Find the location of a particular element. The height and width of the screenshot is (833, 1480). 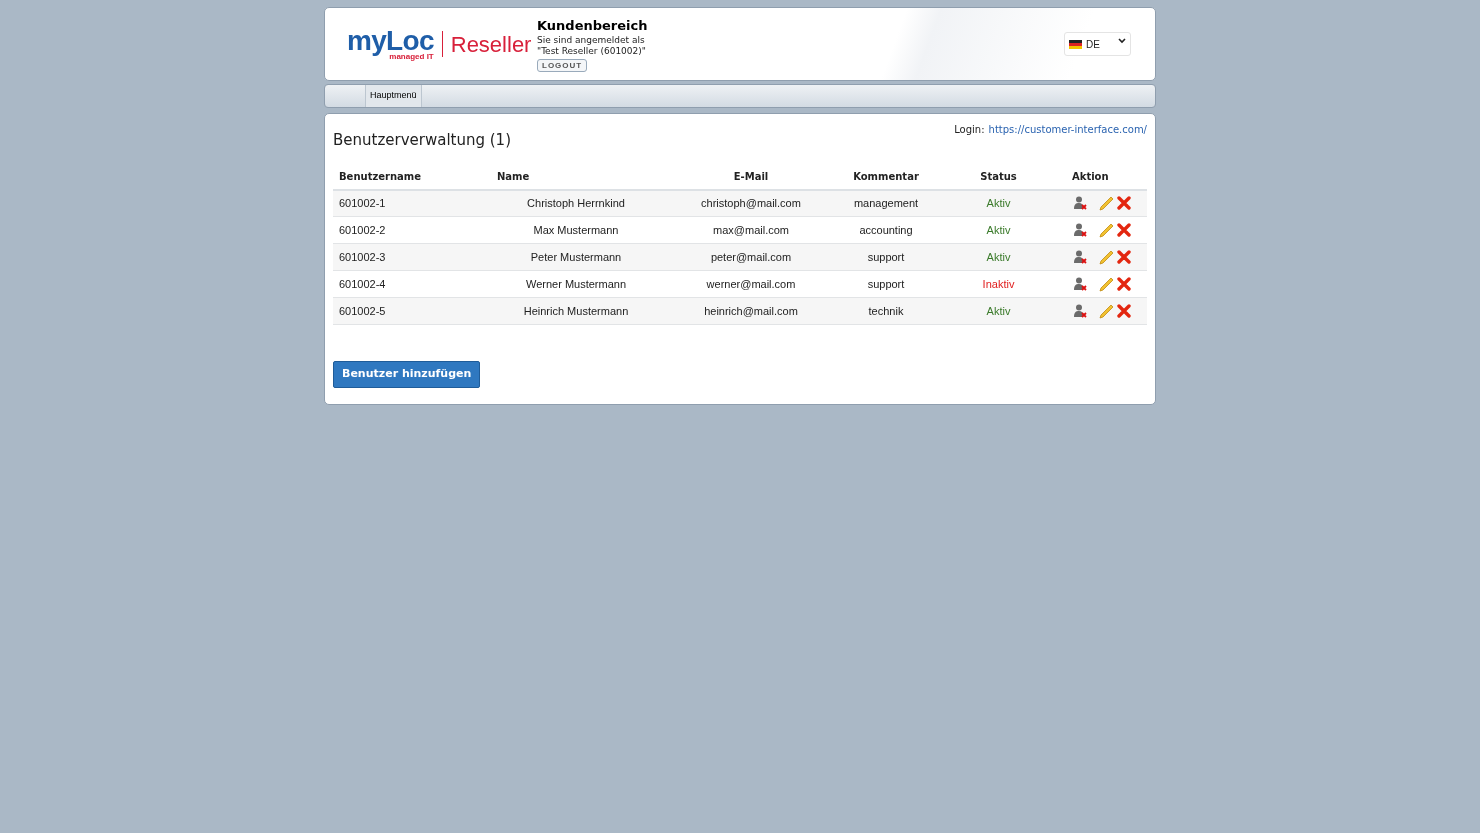

login-label: Login: is located at coordinates (969, 130).